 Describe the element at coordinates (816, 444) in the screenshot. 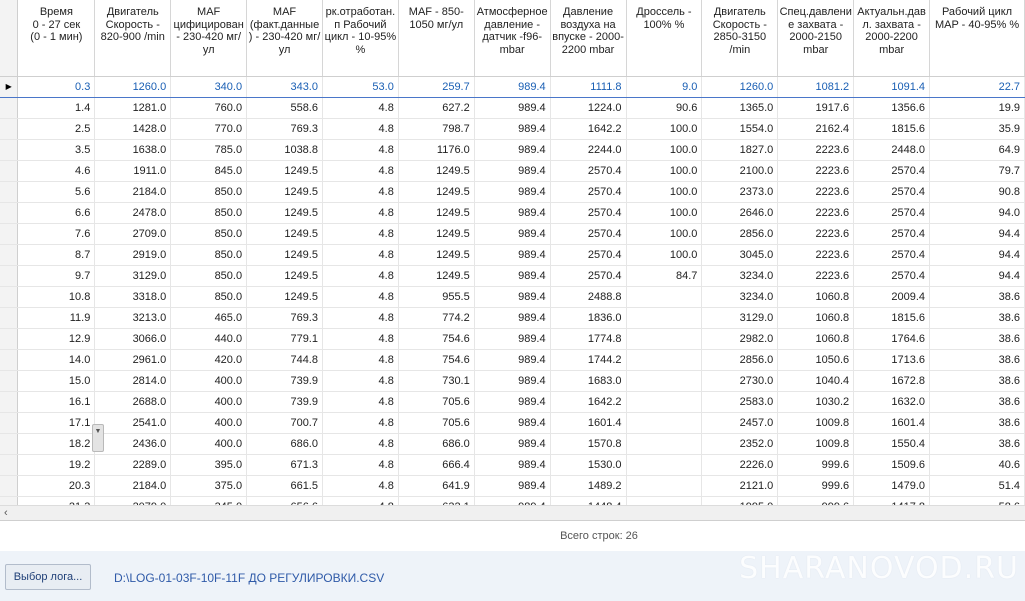

I see `table-cell: 1009.8` at that location.